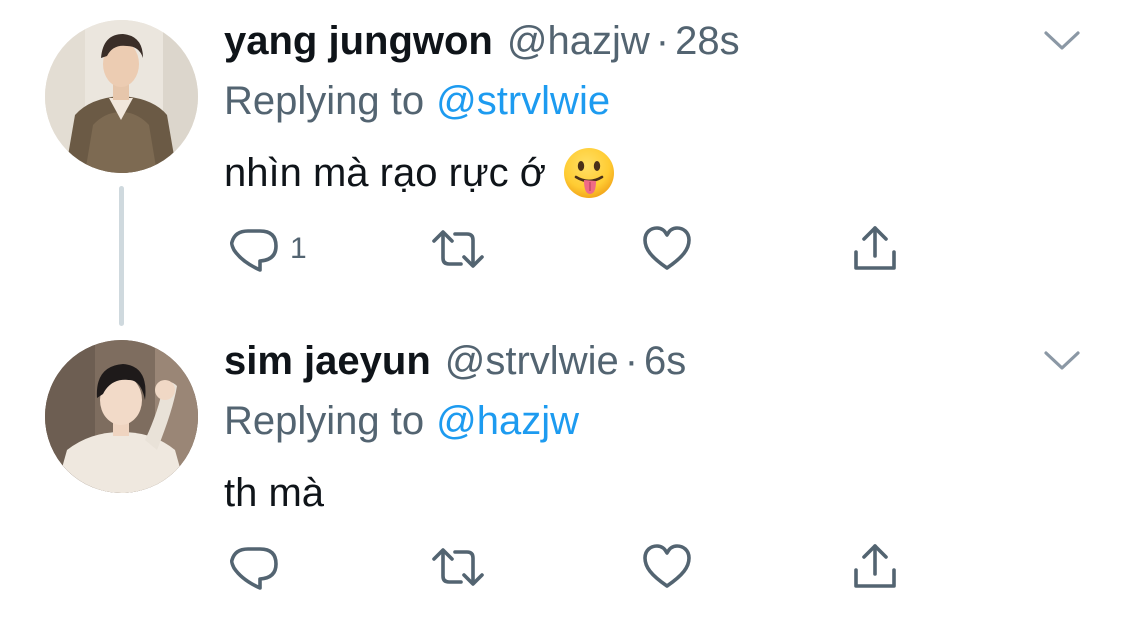 This screenshot has width=1125, height=620. I want to click on thread-connector-line, so click(121, 256).